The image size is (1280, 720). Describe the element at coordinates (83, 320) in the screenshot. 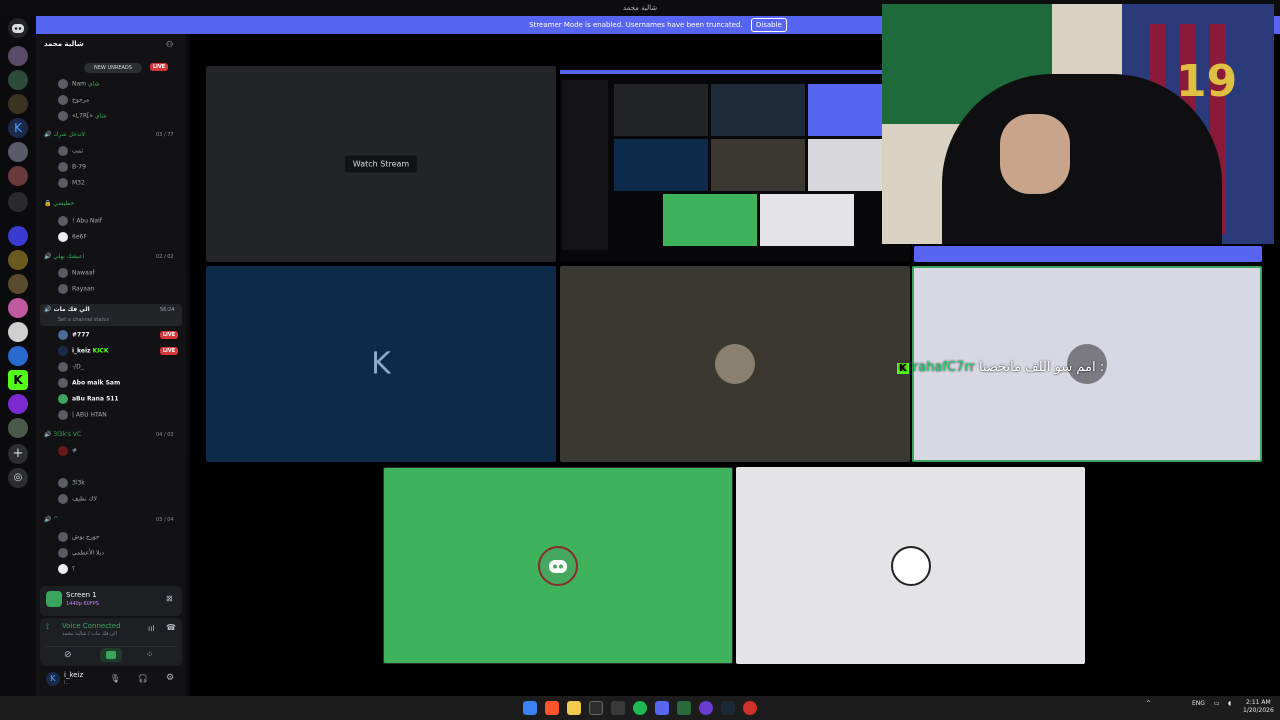

I see `channel-status: Set a channel status` at that location.